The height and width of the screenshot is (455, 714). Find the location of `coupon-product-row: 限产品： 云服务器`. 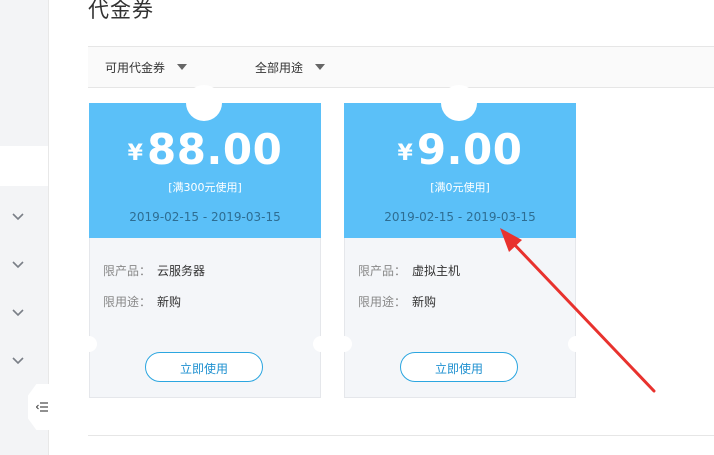

coupon-product-row: 限产品： 云服务器 is located at coordinates (154, 270).